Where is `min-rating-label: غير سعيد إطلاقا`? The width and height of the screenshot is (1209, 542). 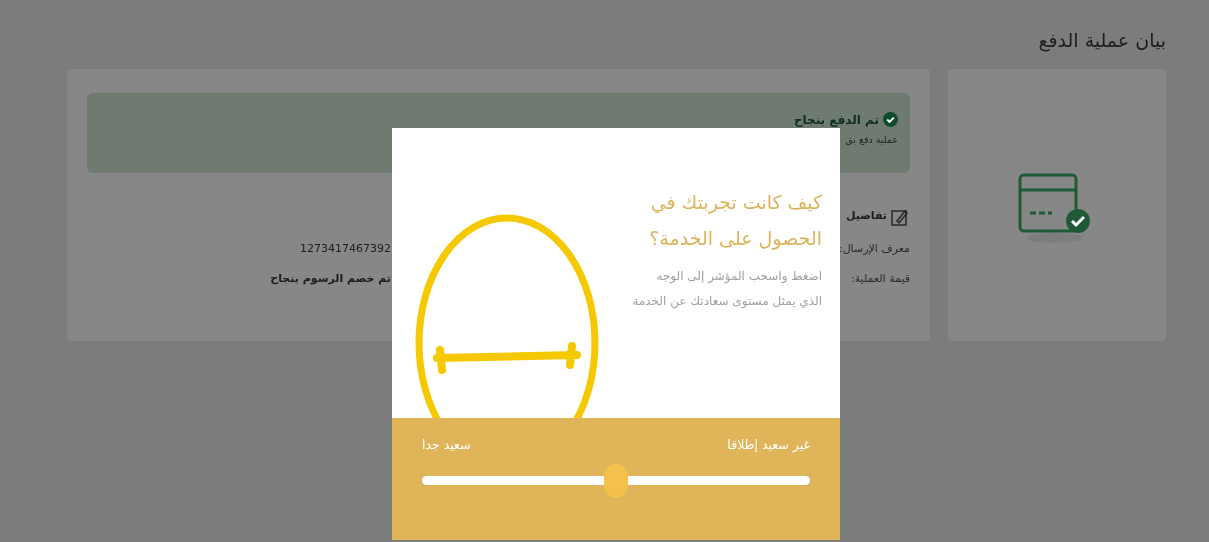 min-rating-label: غير سعيد إطلاقا is located at coordinates (768, 445).